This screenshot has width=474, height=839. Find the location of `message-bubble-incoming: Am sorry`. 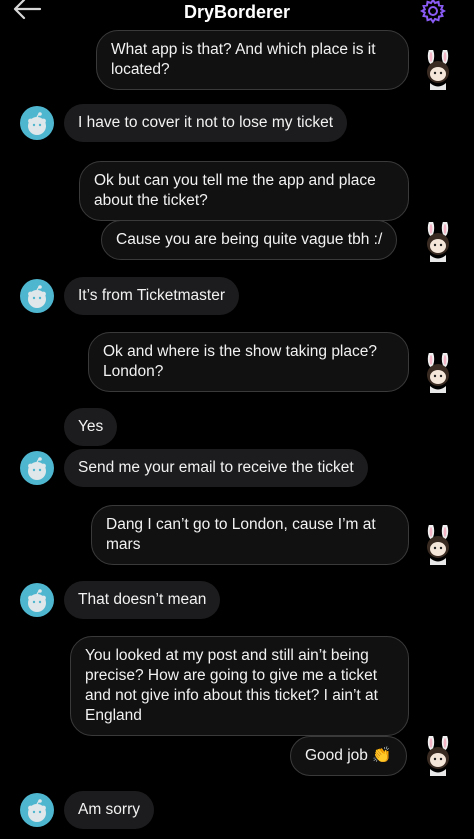

message-bubble-incoming: Am sorry is located at coordinates (109, 810).